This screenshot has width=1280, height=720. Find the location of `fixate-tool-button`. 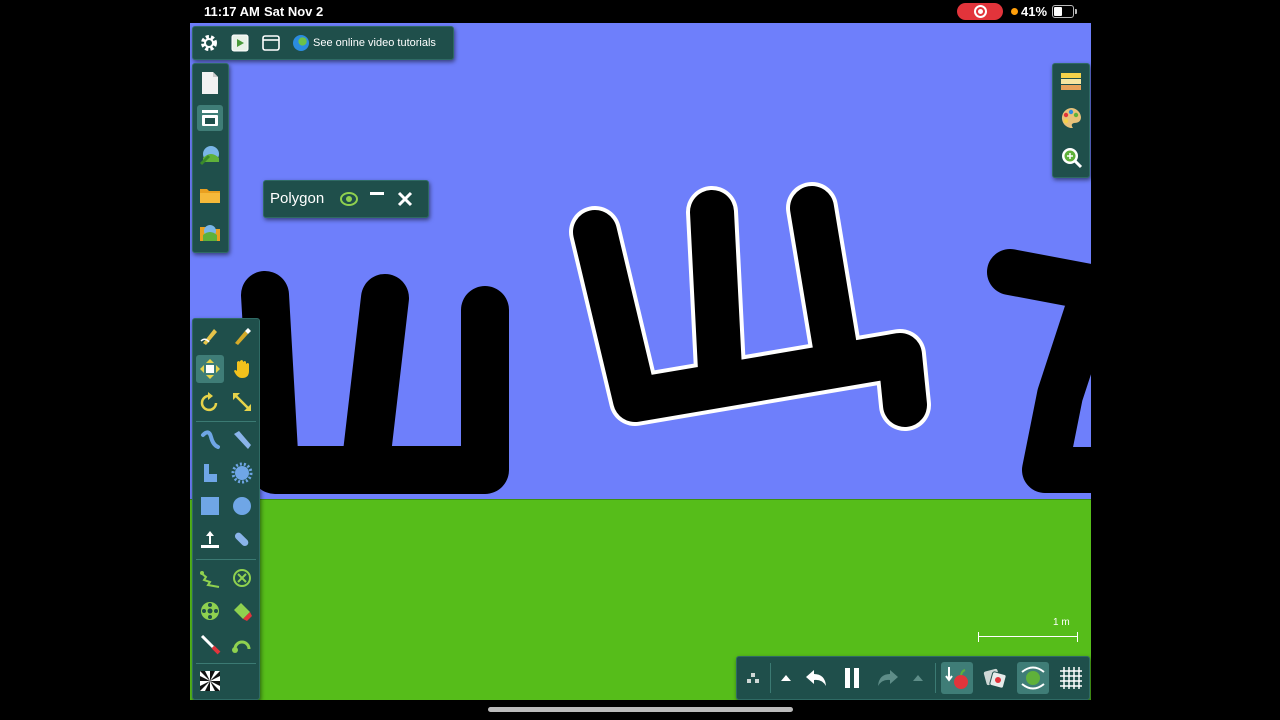

fixate-tool-button is located at coordinates (242, 578).